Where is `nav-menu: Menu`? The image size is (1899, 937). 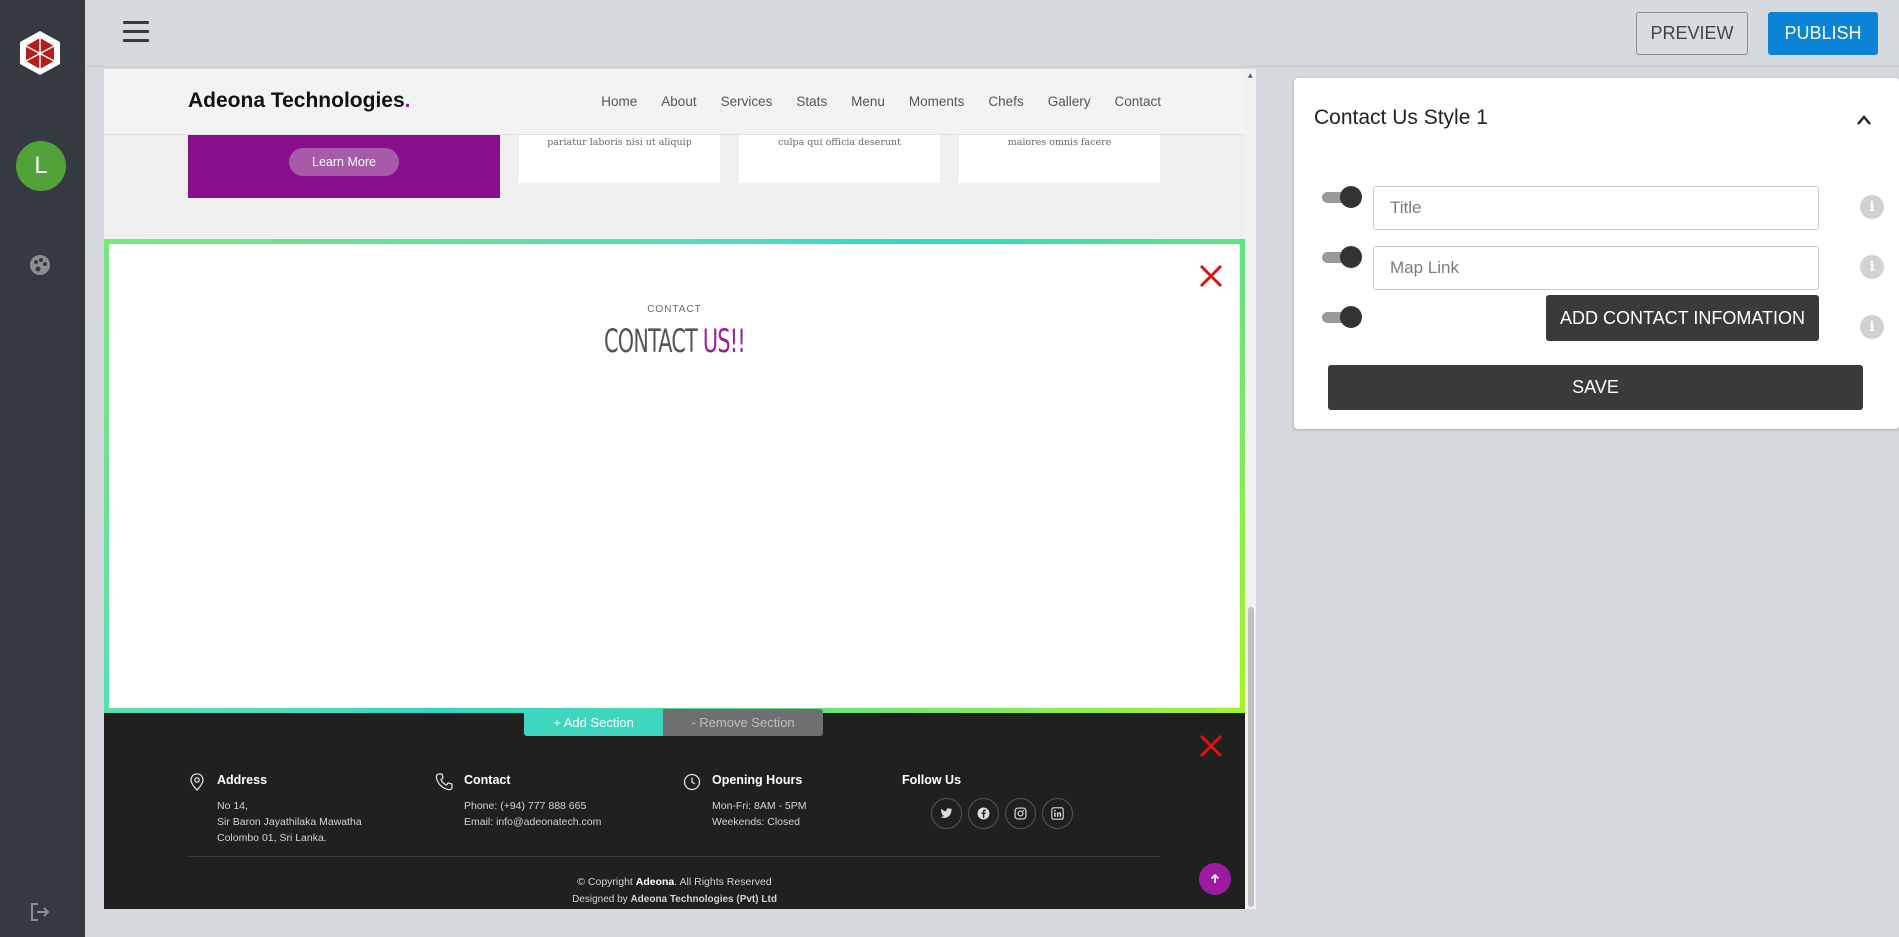
nav-menu: Menu is located at coordinates (868, 101).